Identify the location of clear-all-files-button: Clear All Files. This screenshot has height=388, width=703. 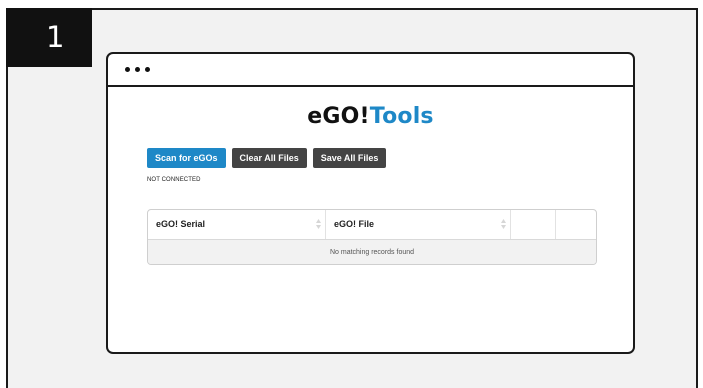
(269, 158).